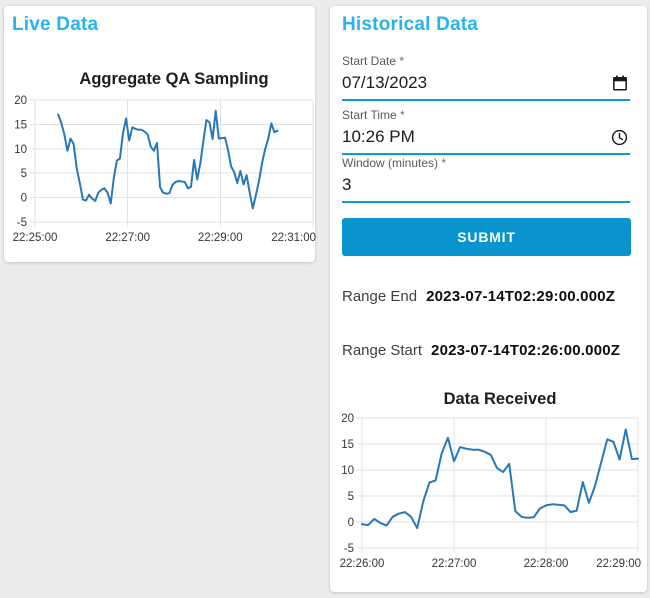  Describe the element at coordinates (362, 564) in the screenshot. I see `svg-text: 22:26:00` at that location.